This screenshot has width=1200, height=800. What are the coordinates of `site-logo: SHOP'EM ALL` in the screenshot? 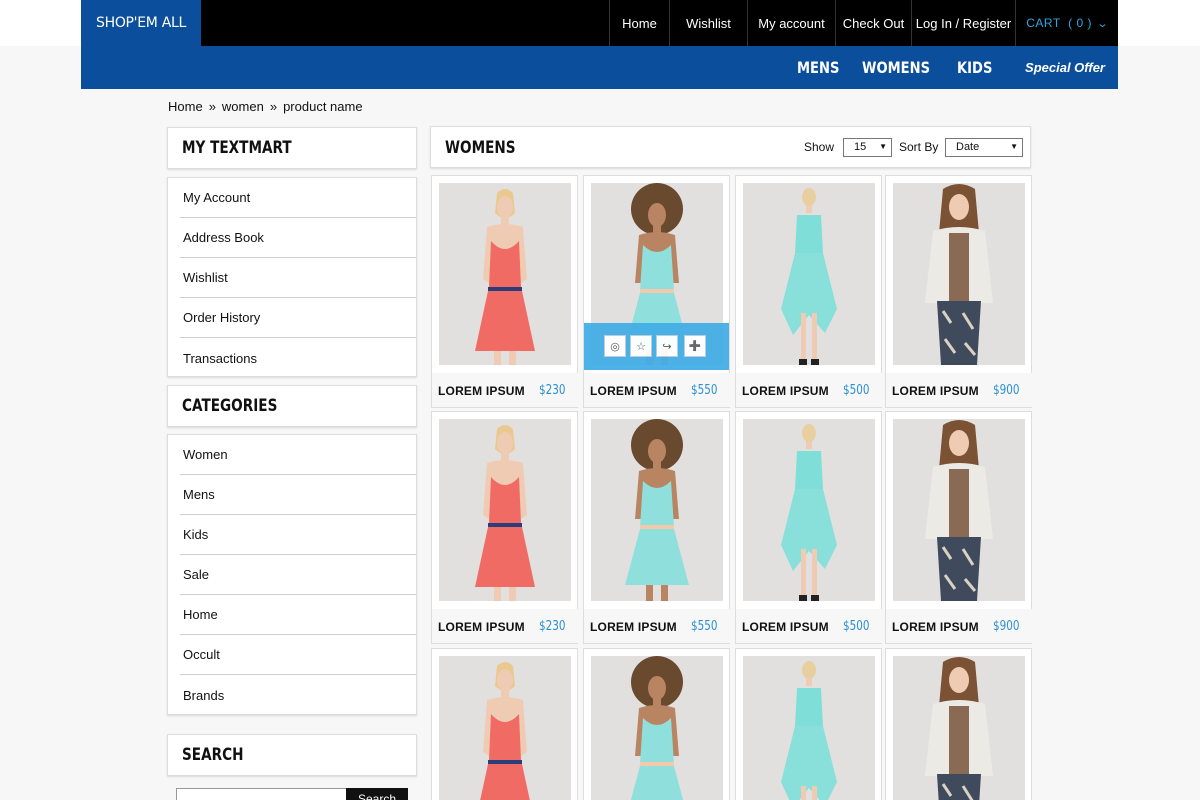 It's located at (141, 23).